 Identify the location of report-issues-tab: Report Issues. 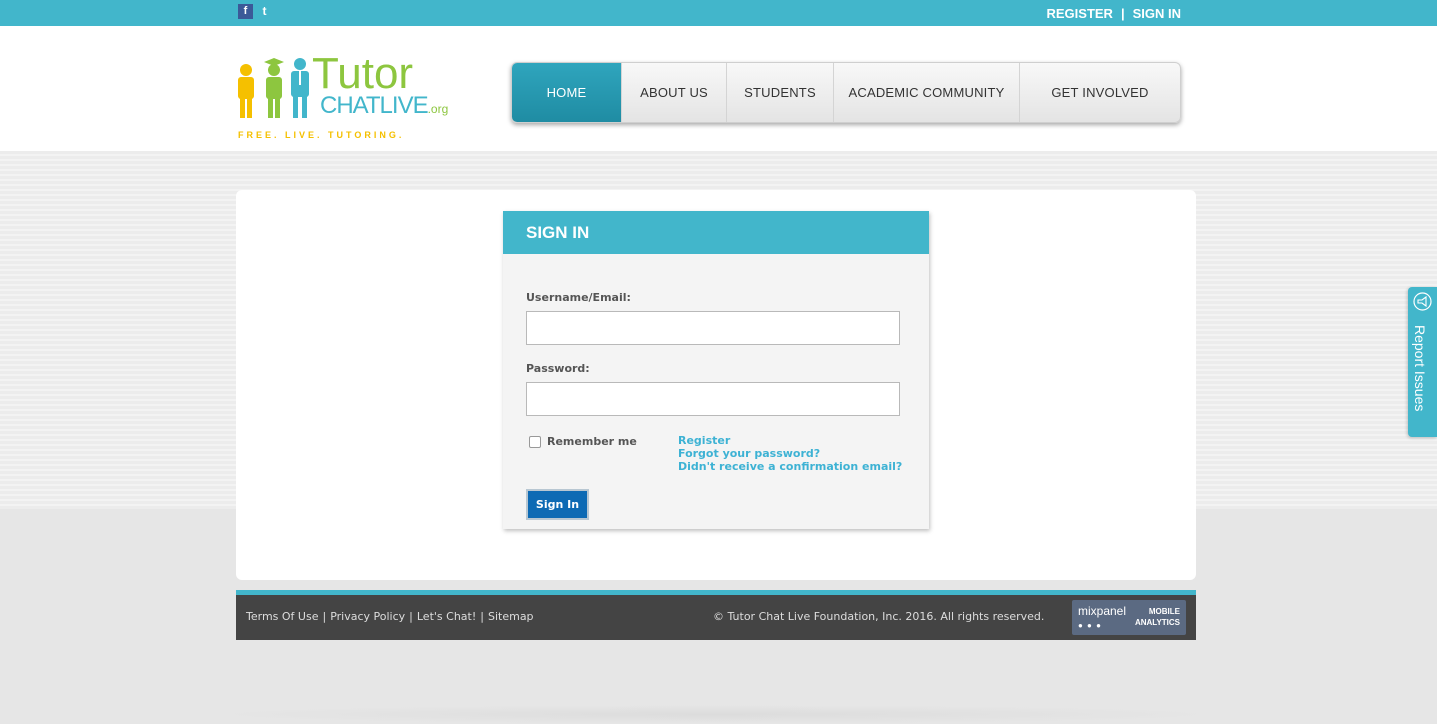
(1422, 362).